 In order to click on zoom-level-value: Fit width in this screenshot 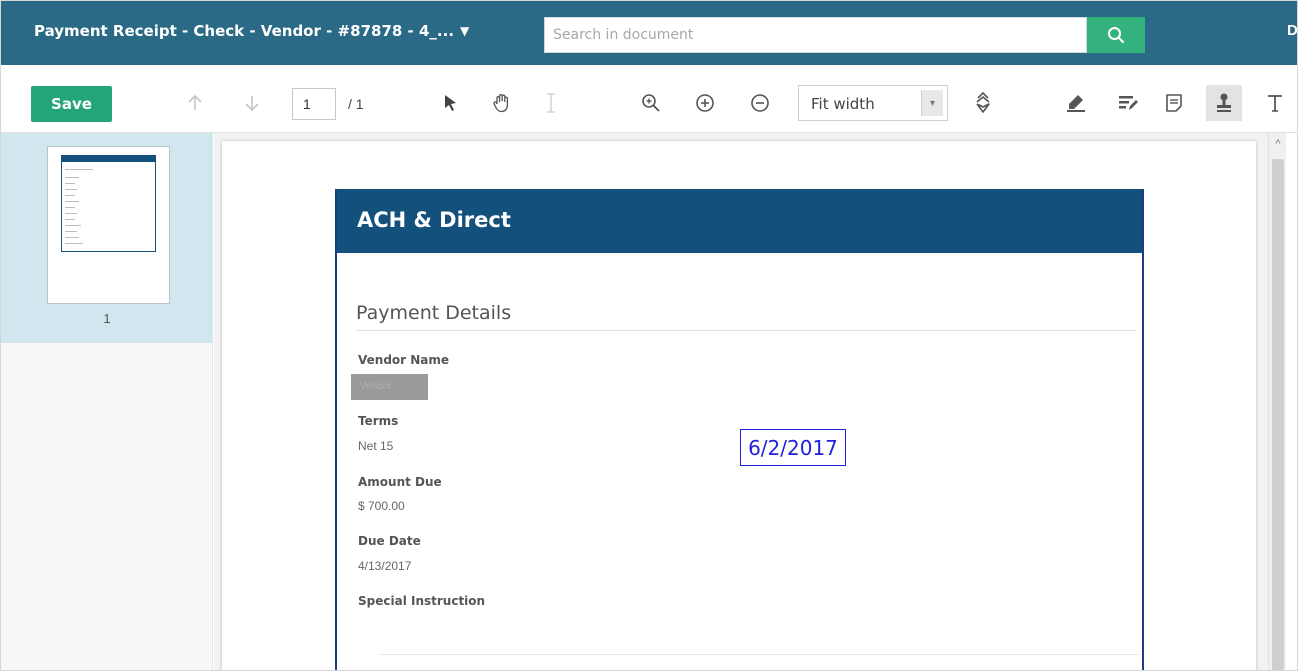, I will do `click(843, 104)`.